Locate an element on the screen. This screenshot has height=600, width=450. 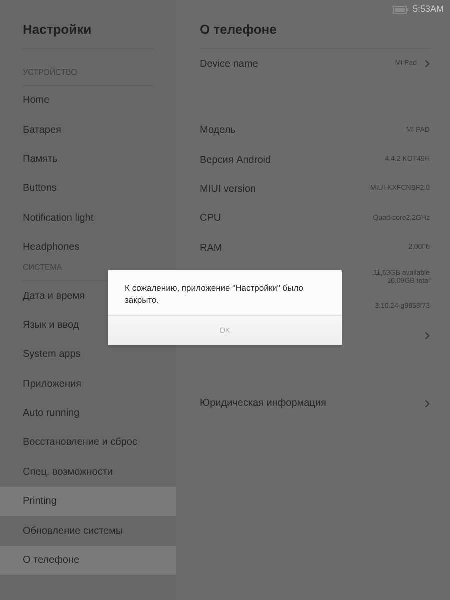
setting-label: Версия Android is located at coordinates (236, 161).